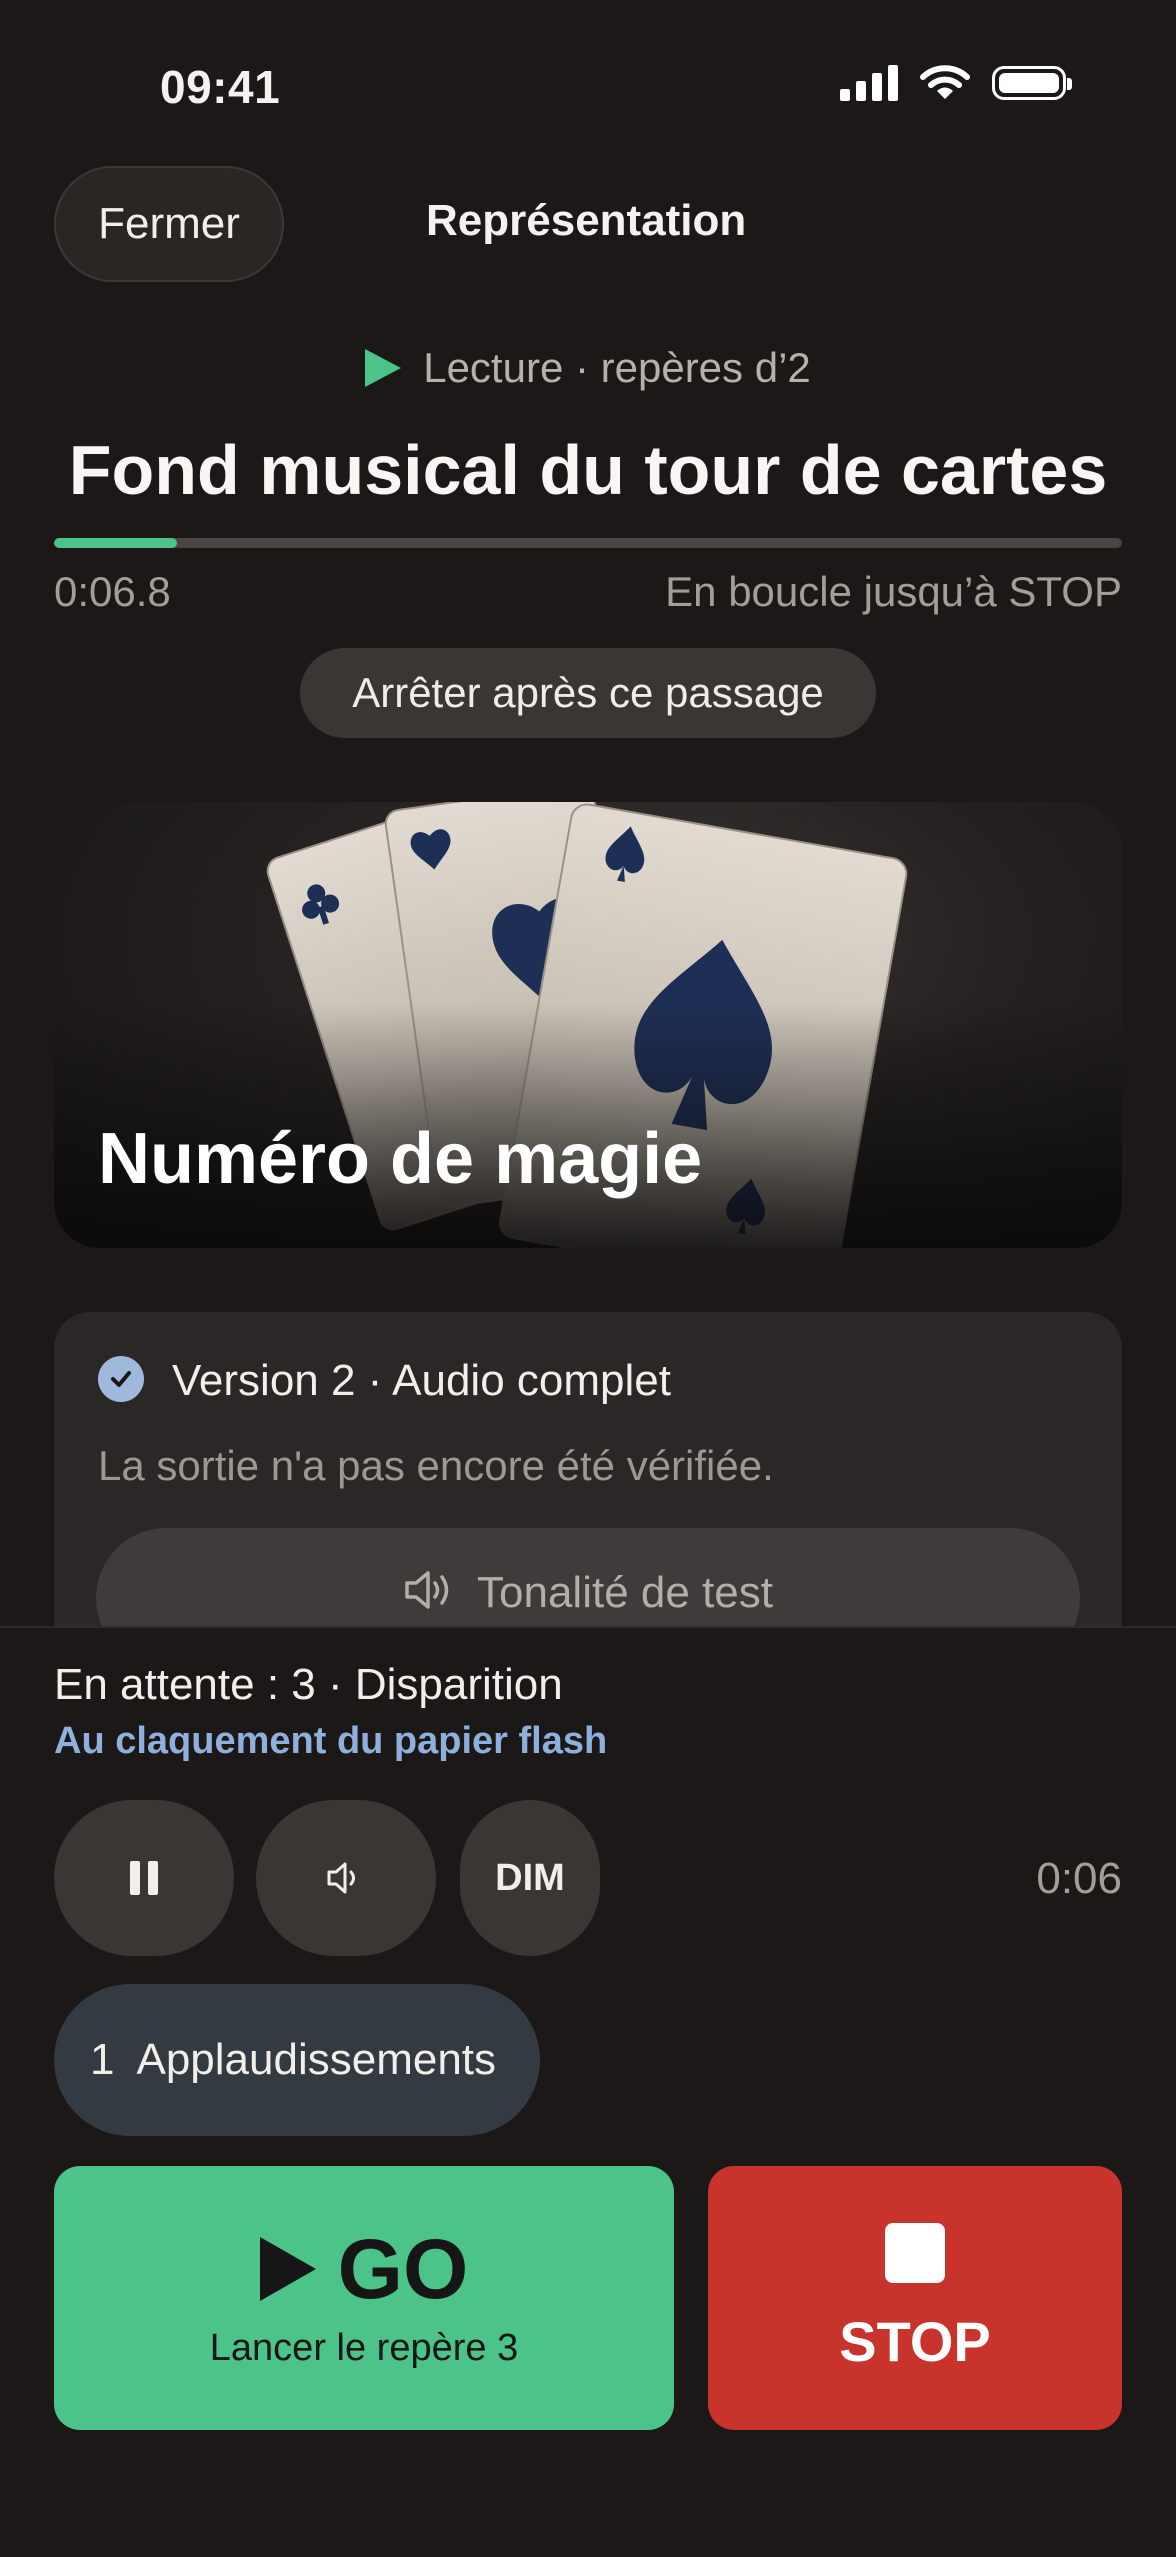 The image size is (1176, 2557). I want to click on volume-button, so click(346, 1878).